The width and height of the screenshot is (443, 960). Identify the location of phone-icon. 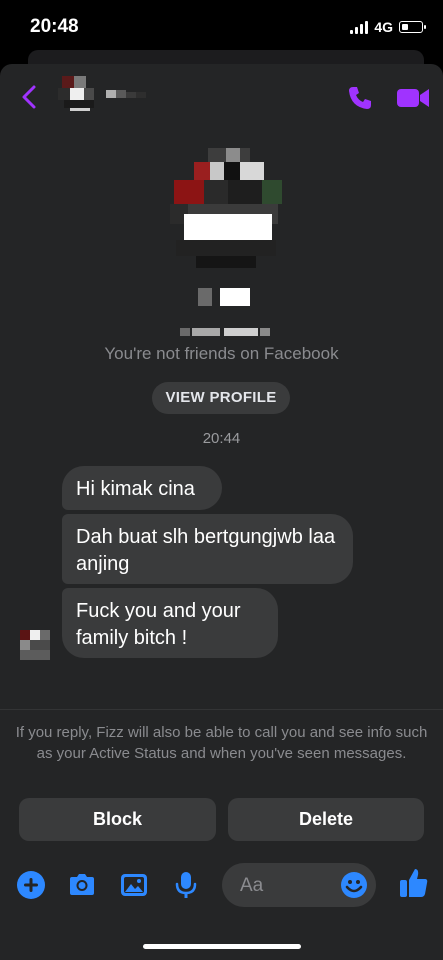
(360, 98).